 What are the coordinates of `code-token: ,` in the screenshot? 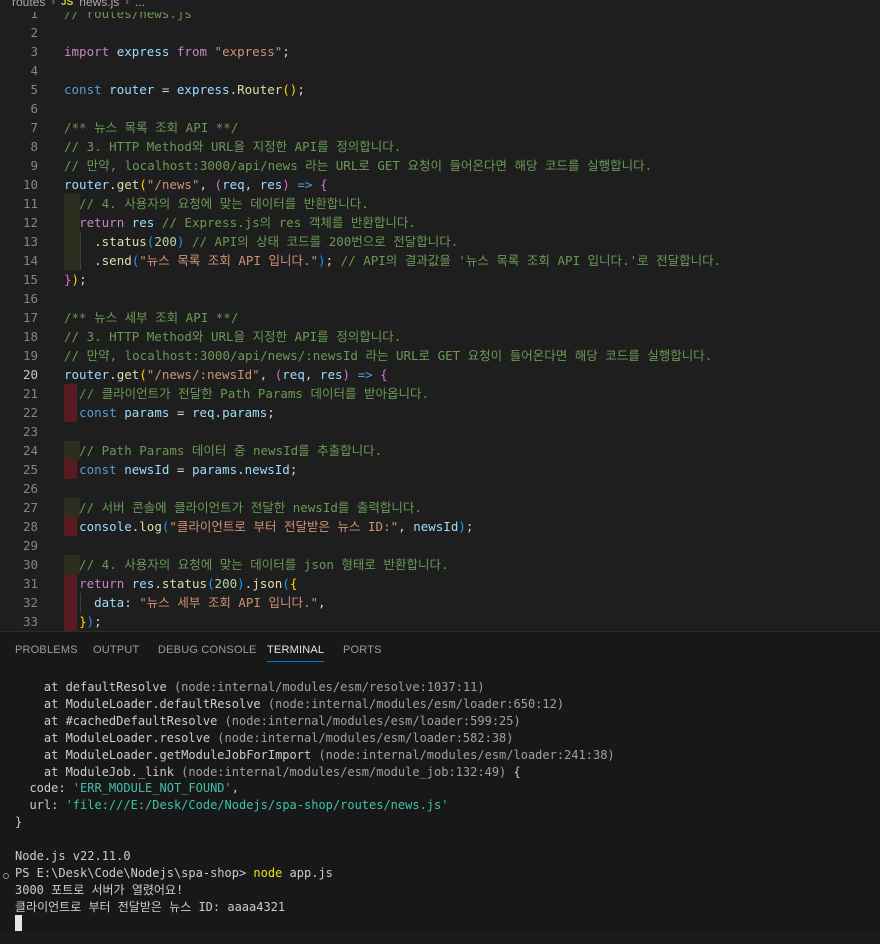 It's located at (406, 526).